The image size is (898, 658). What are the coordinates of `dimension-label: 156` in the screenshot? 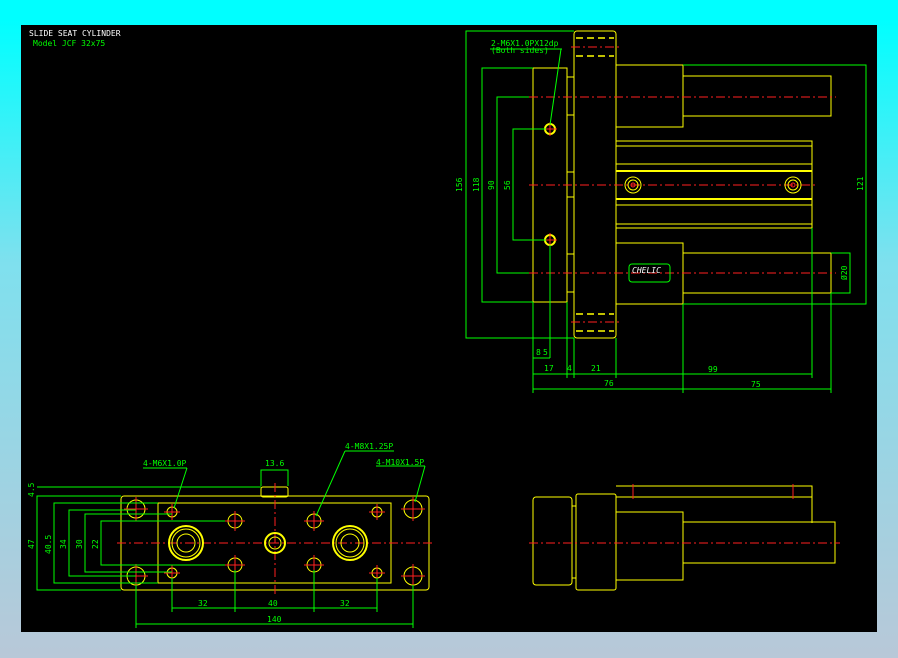 It's located at (459, 184).